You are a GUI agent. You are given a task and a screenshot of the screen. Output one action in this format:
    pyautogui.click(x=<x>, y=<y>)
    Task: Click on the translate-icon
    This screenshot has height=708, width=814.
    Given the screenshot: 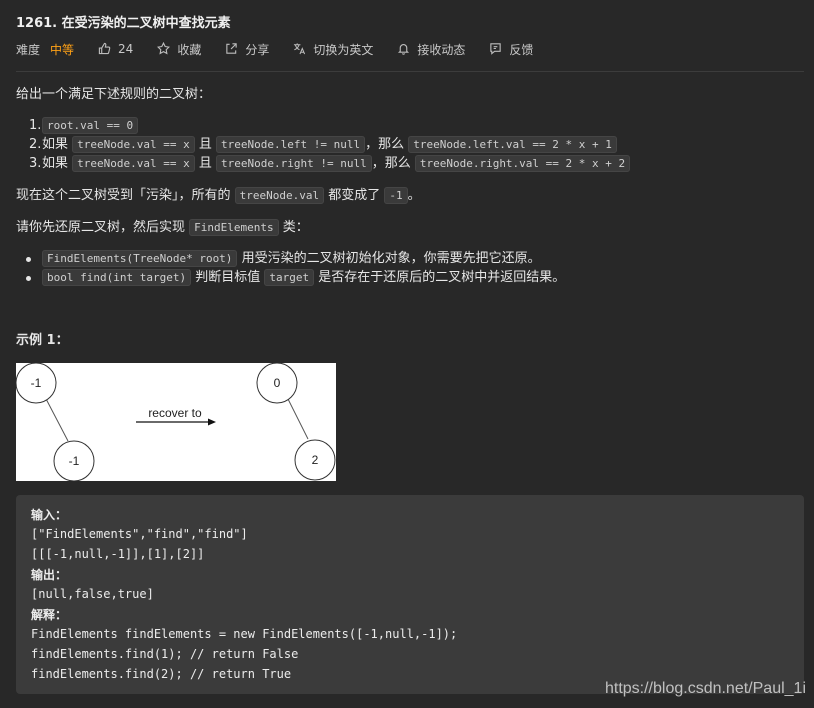 What is the action you would take?
    pyautogui.click(x=300, y=49)
    